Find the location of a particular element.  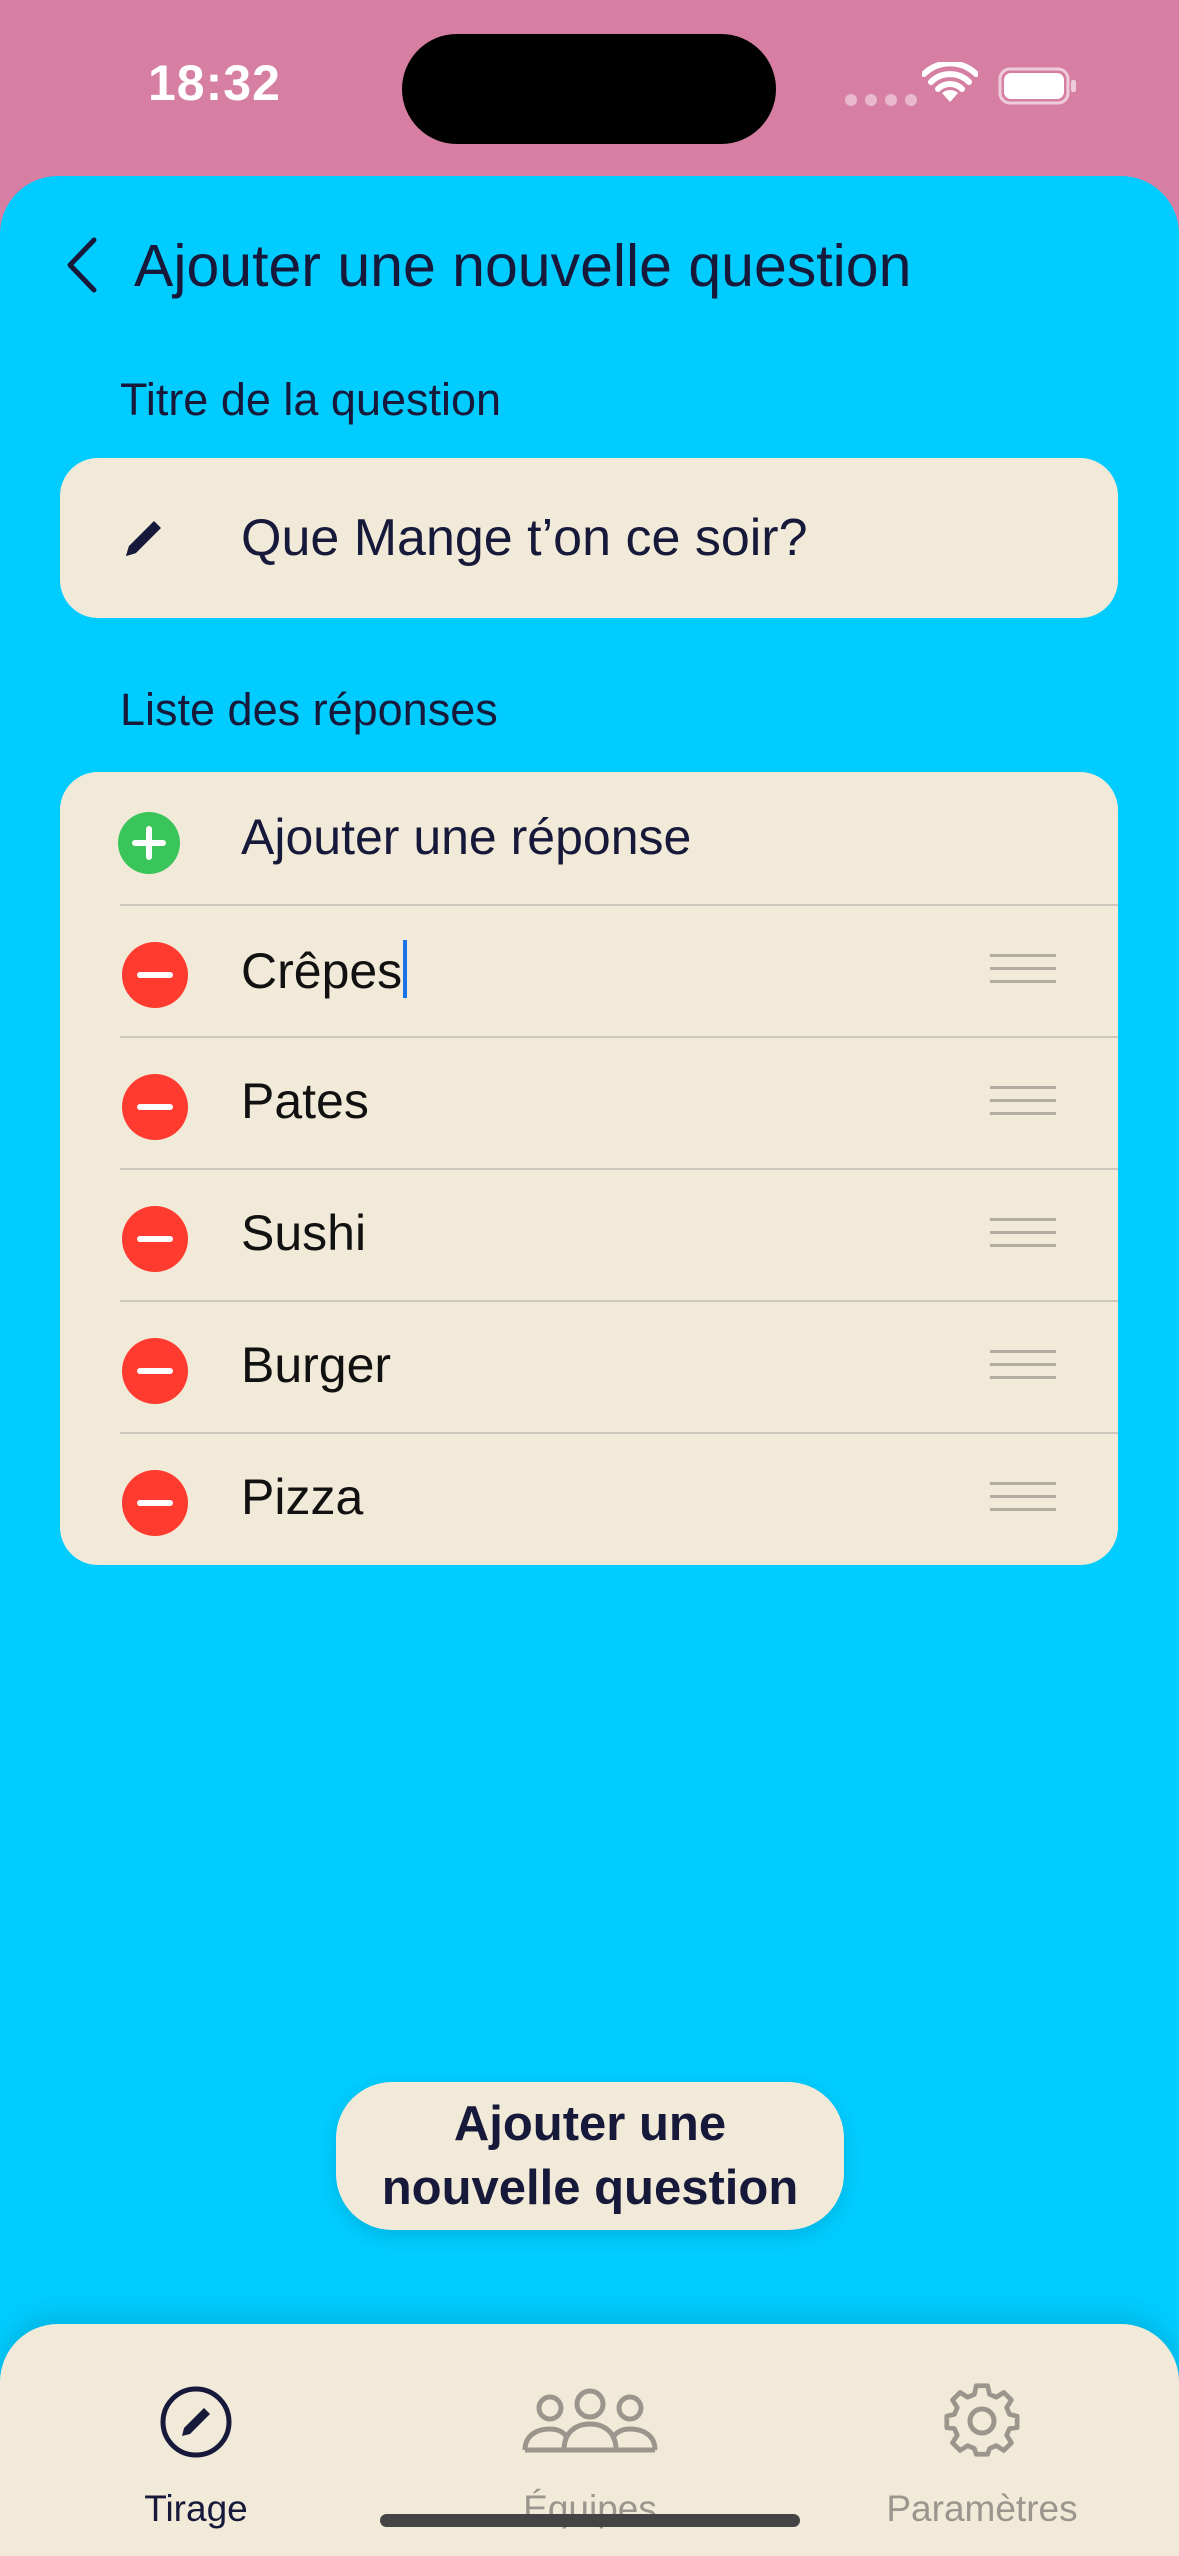

dynamic-island is located at coordinates (589, 89).